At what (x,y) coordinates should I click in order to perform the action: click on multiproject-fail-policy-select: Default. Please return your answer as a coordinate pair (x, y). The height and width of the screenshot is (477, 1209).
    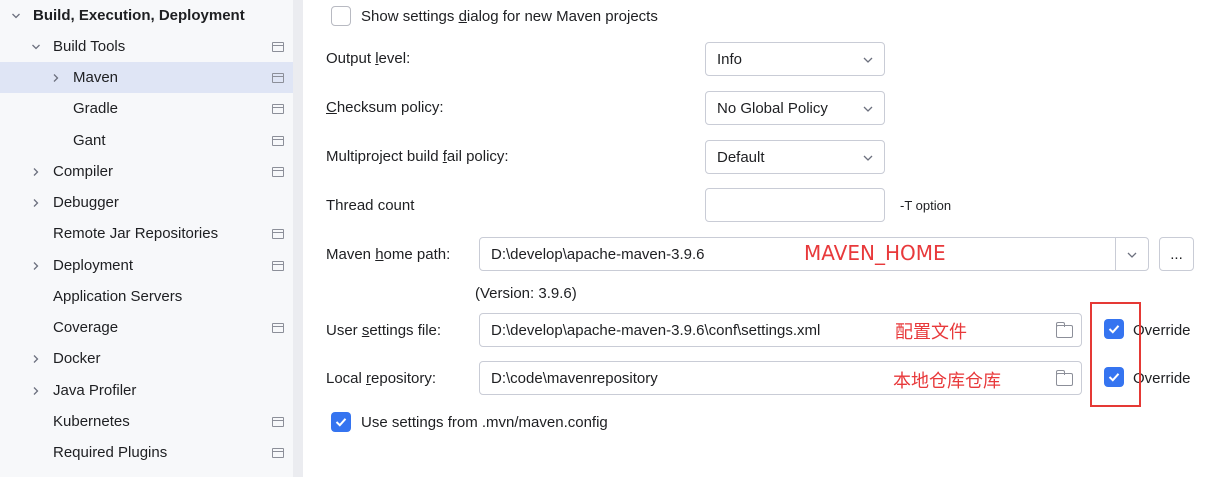
    Looking at the image, I should click on (795, 157).